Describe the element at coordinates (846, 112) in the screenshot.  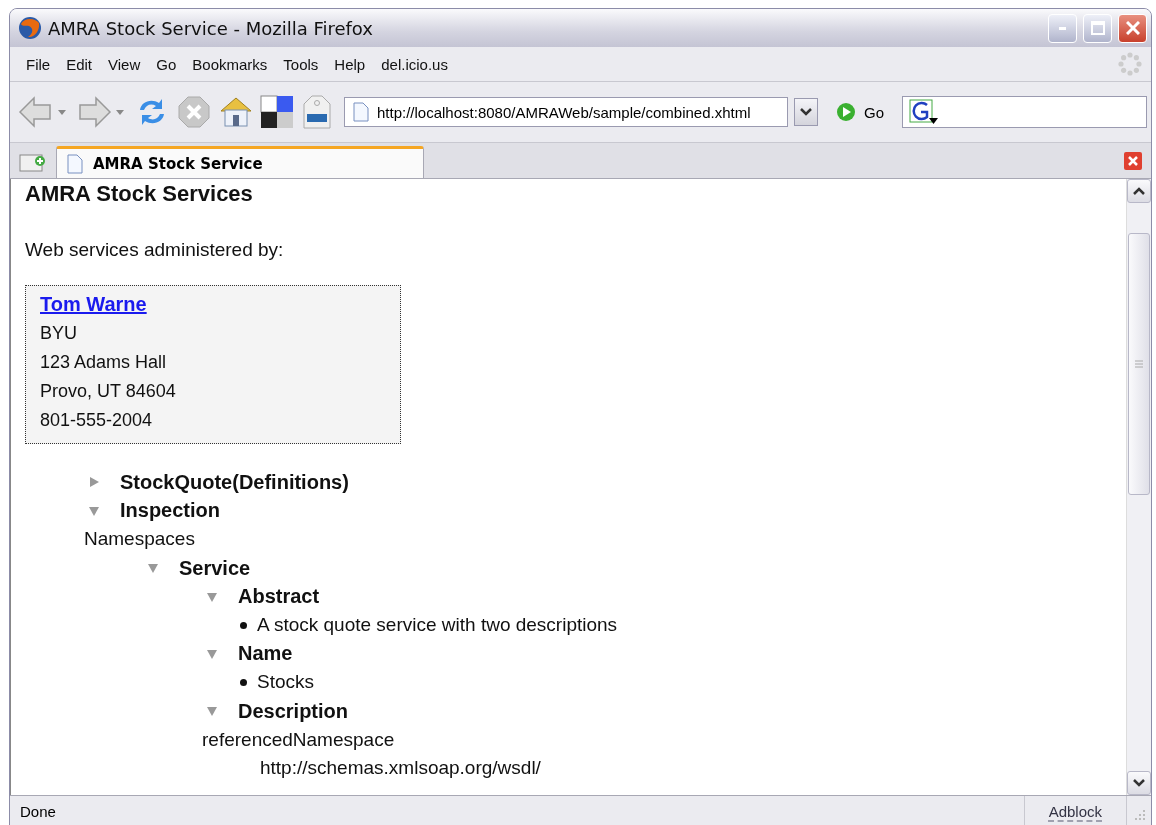
I see `play-icon` at that location.